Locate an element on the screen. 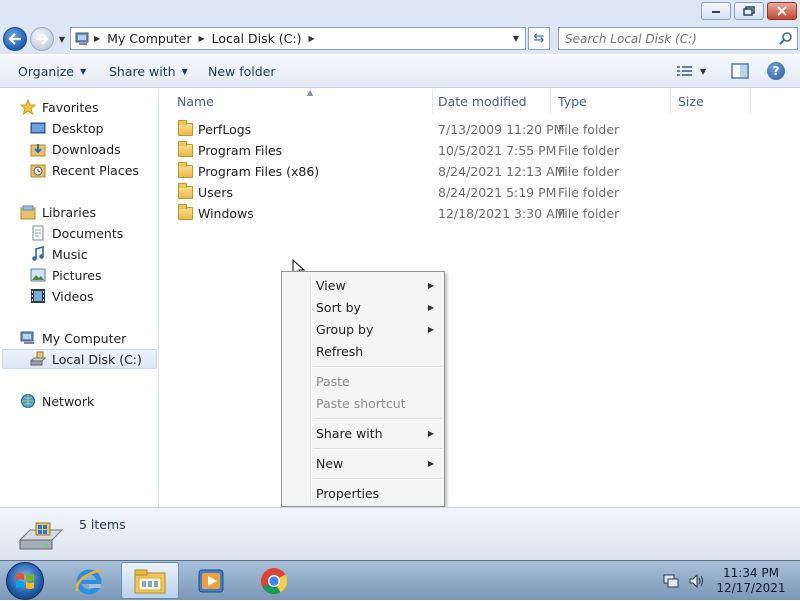  back-button is located at coordinates (15, 39).